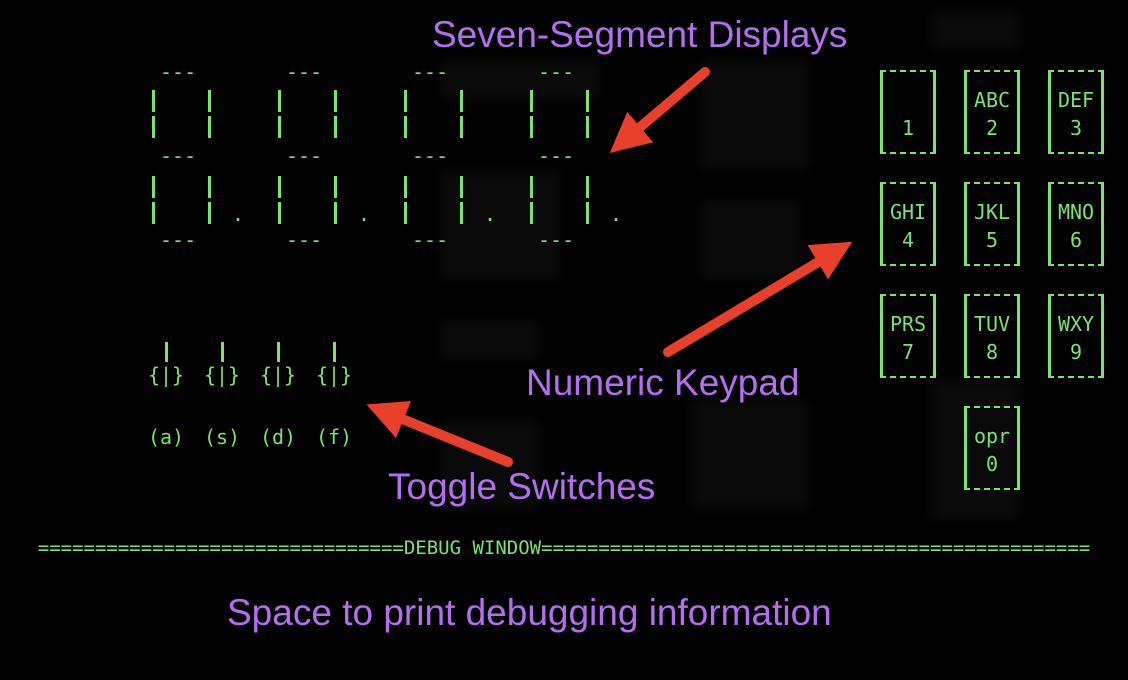  I want to click on keypad-annotation: Numeric Keypad, so click(663, 382).